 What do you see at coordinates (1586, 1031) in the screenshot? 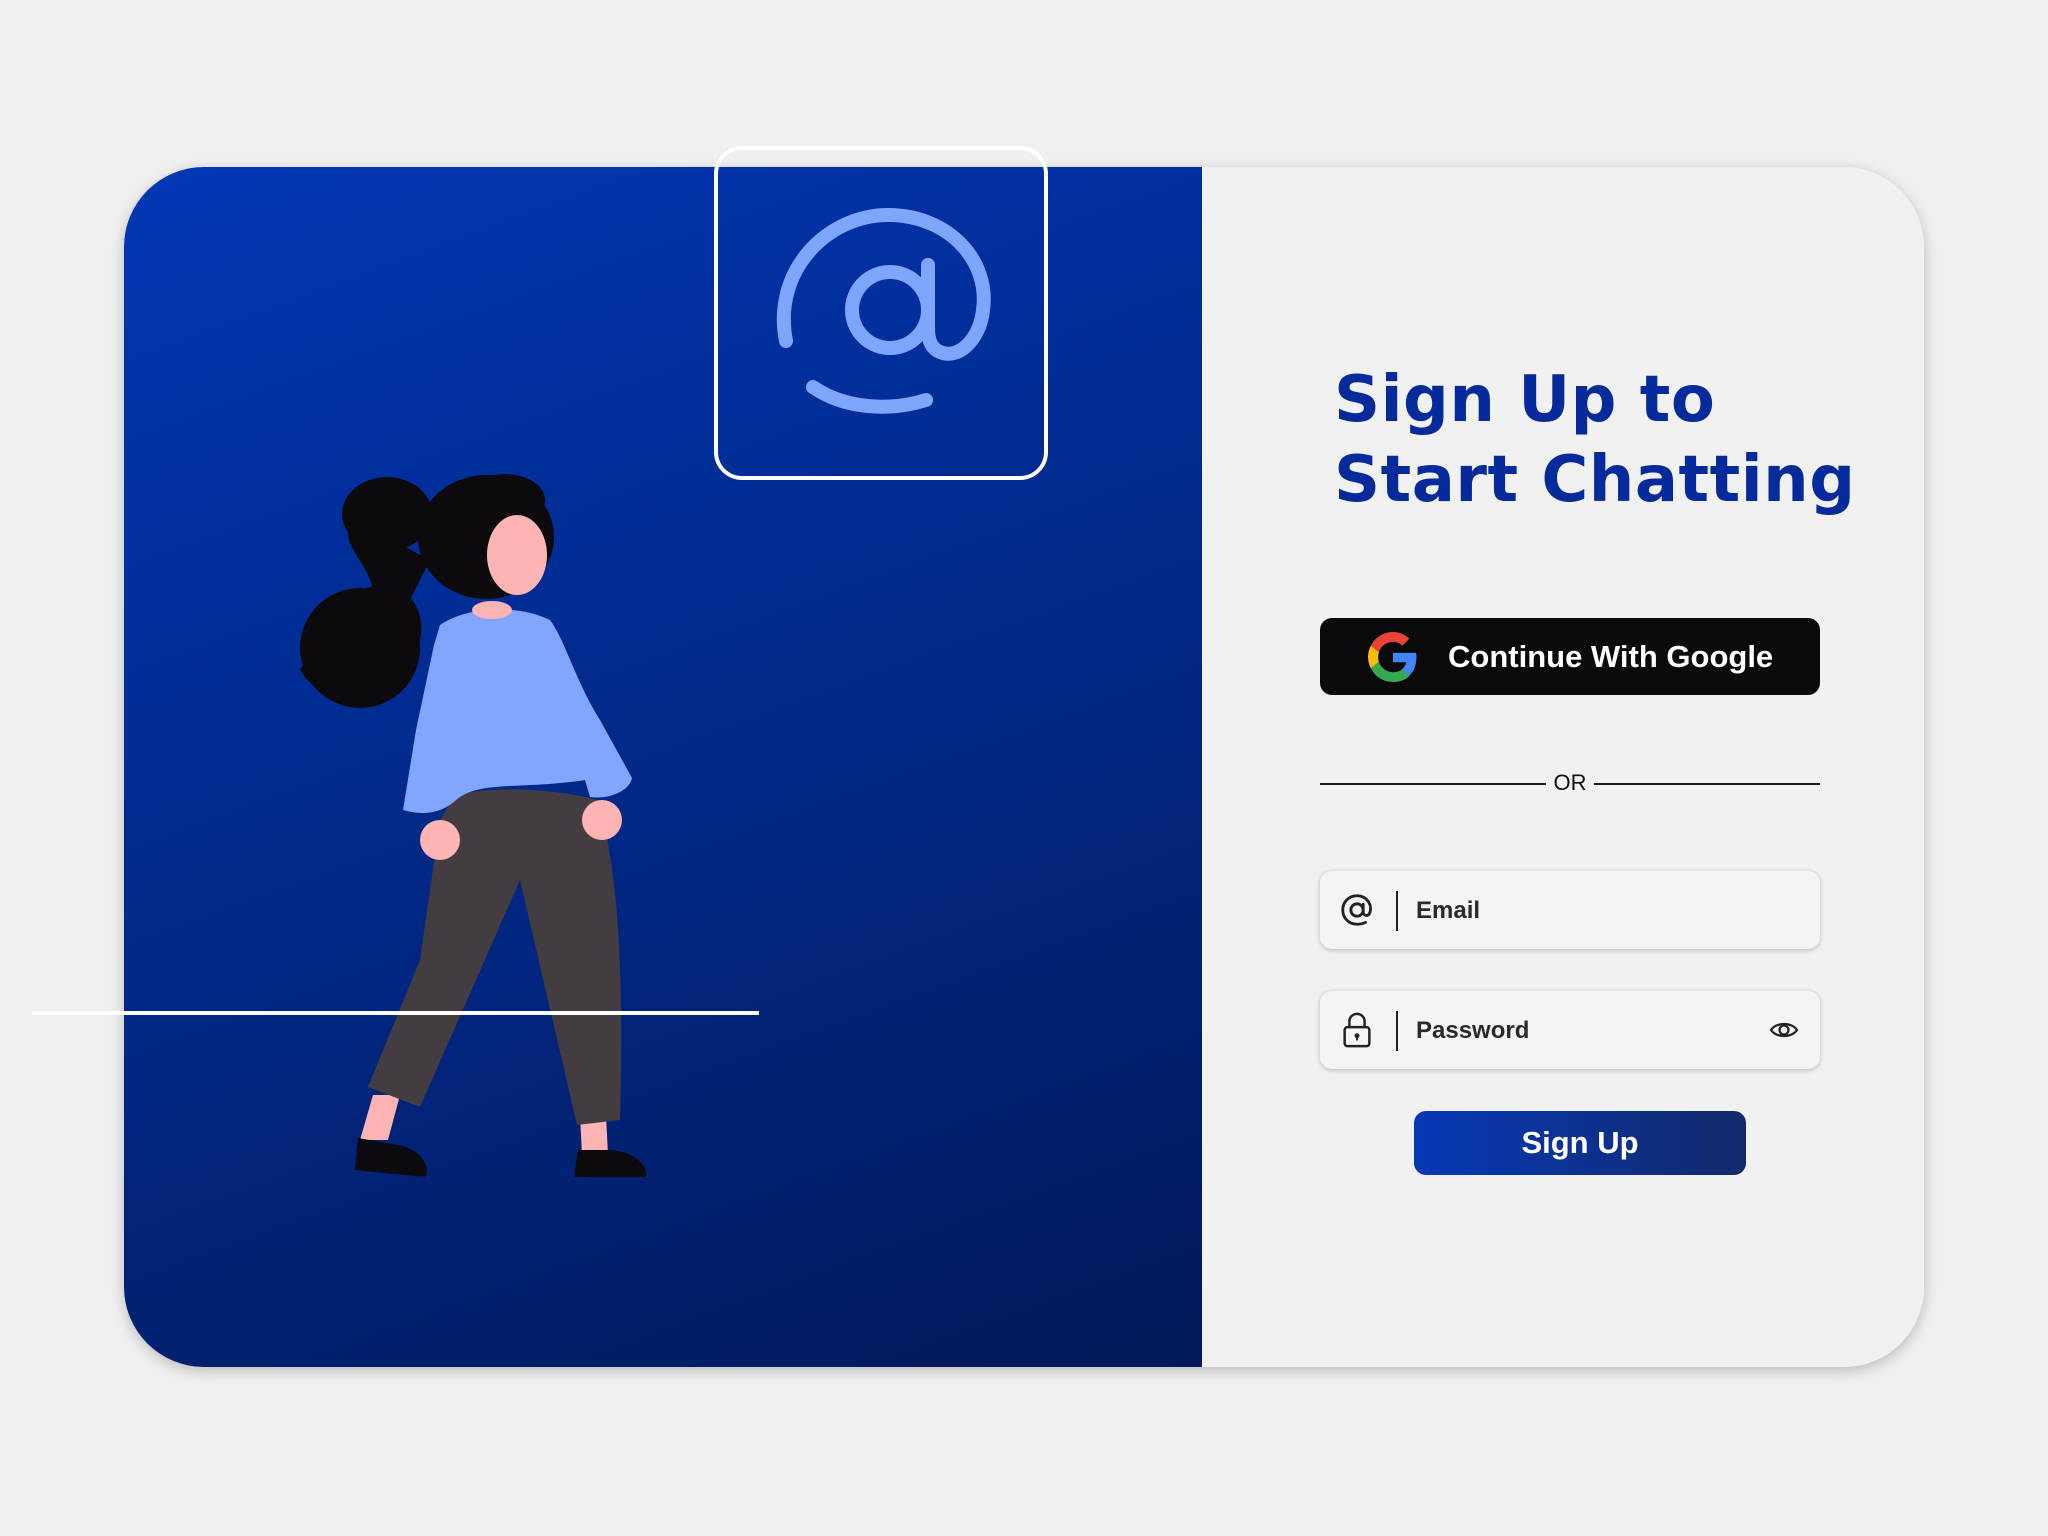
I see `password-input` at bounding box center [1586, 1031].